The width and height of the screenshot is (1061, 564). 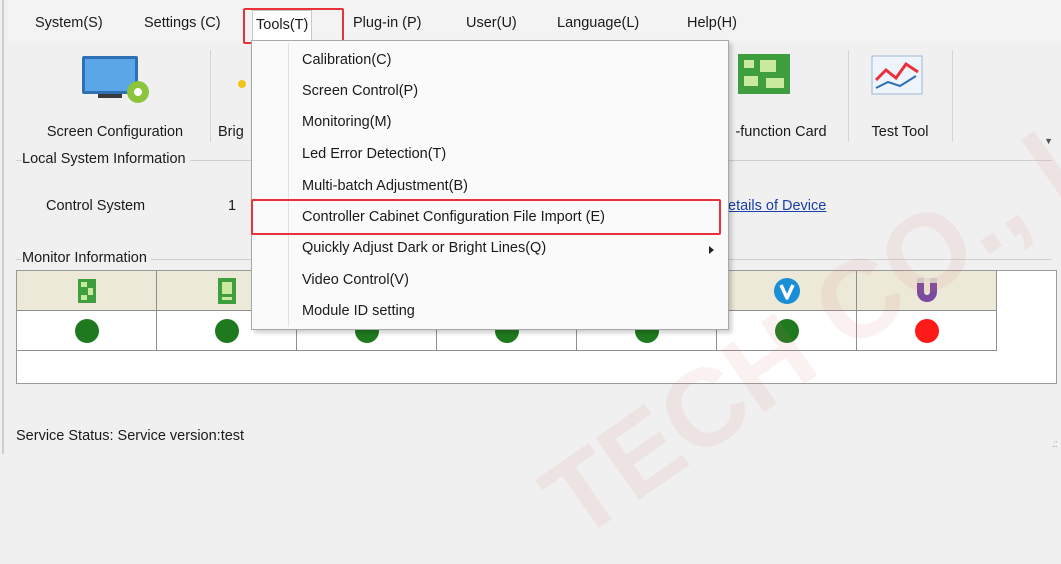 What do you see at coordinates (346, 60) in the screenshot?
I see `menu-item-calibration: Calibration(C)` at bounding box center [346, 60].